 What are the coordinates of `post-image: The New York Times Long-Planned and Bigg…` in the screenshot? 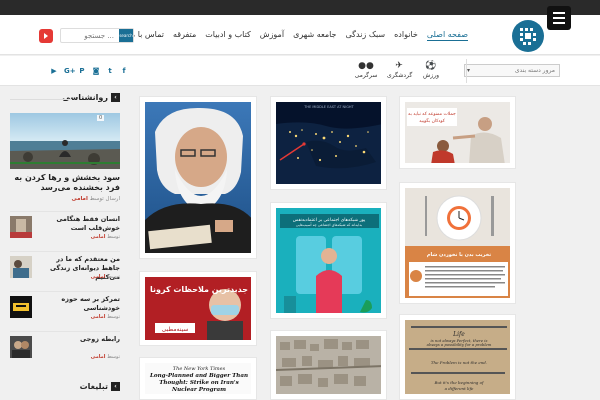 It's located at (198, 378).